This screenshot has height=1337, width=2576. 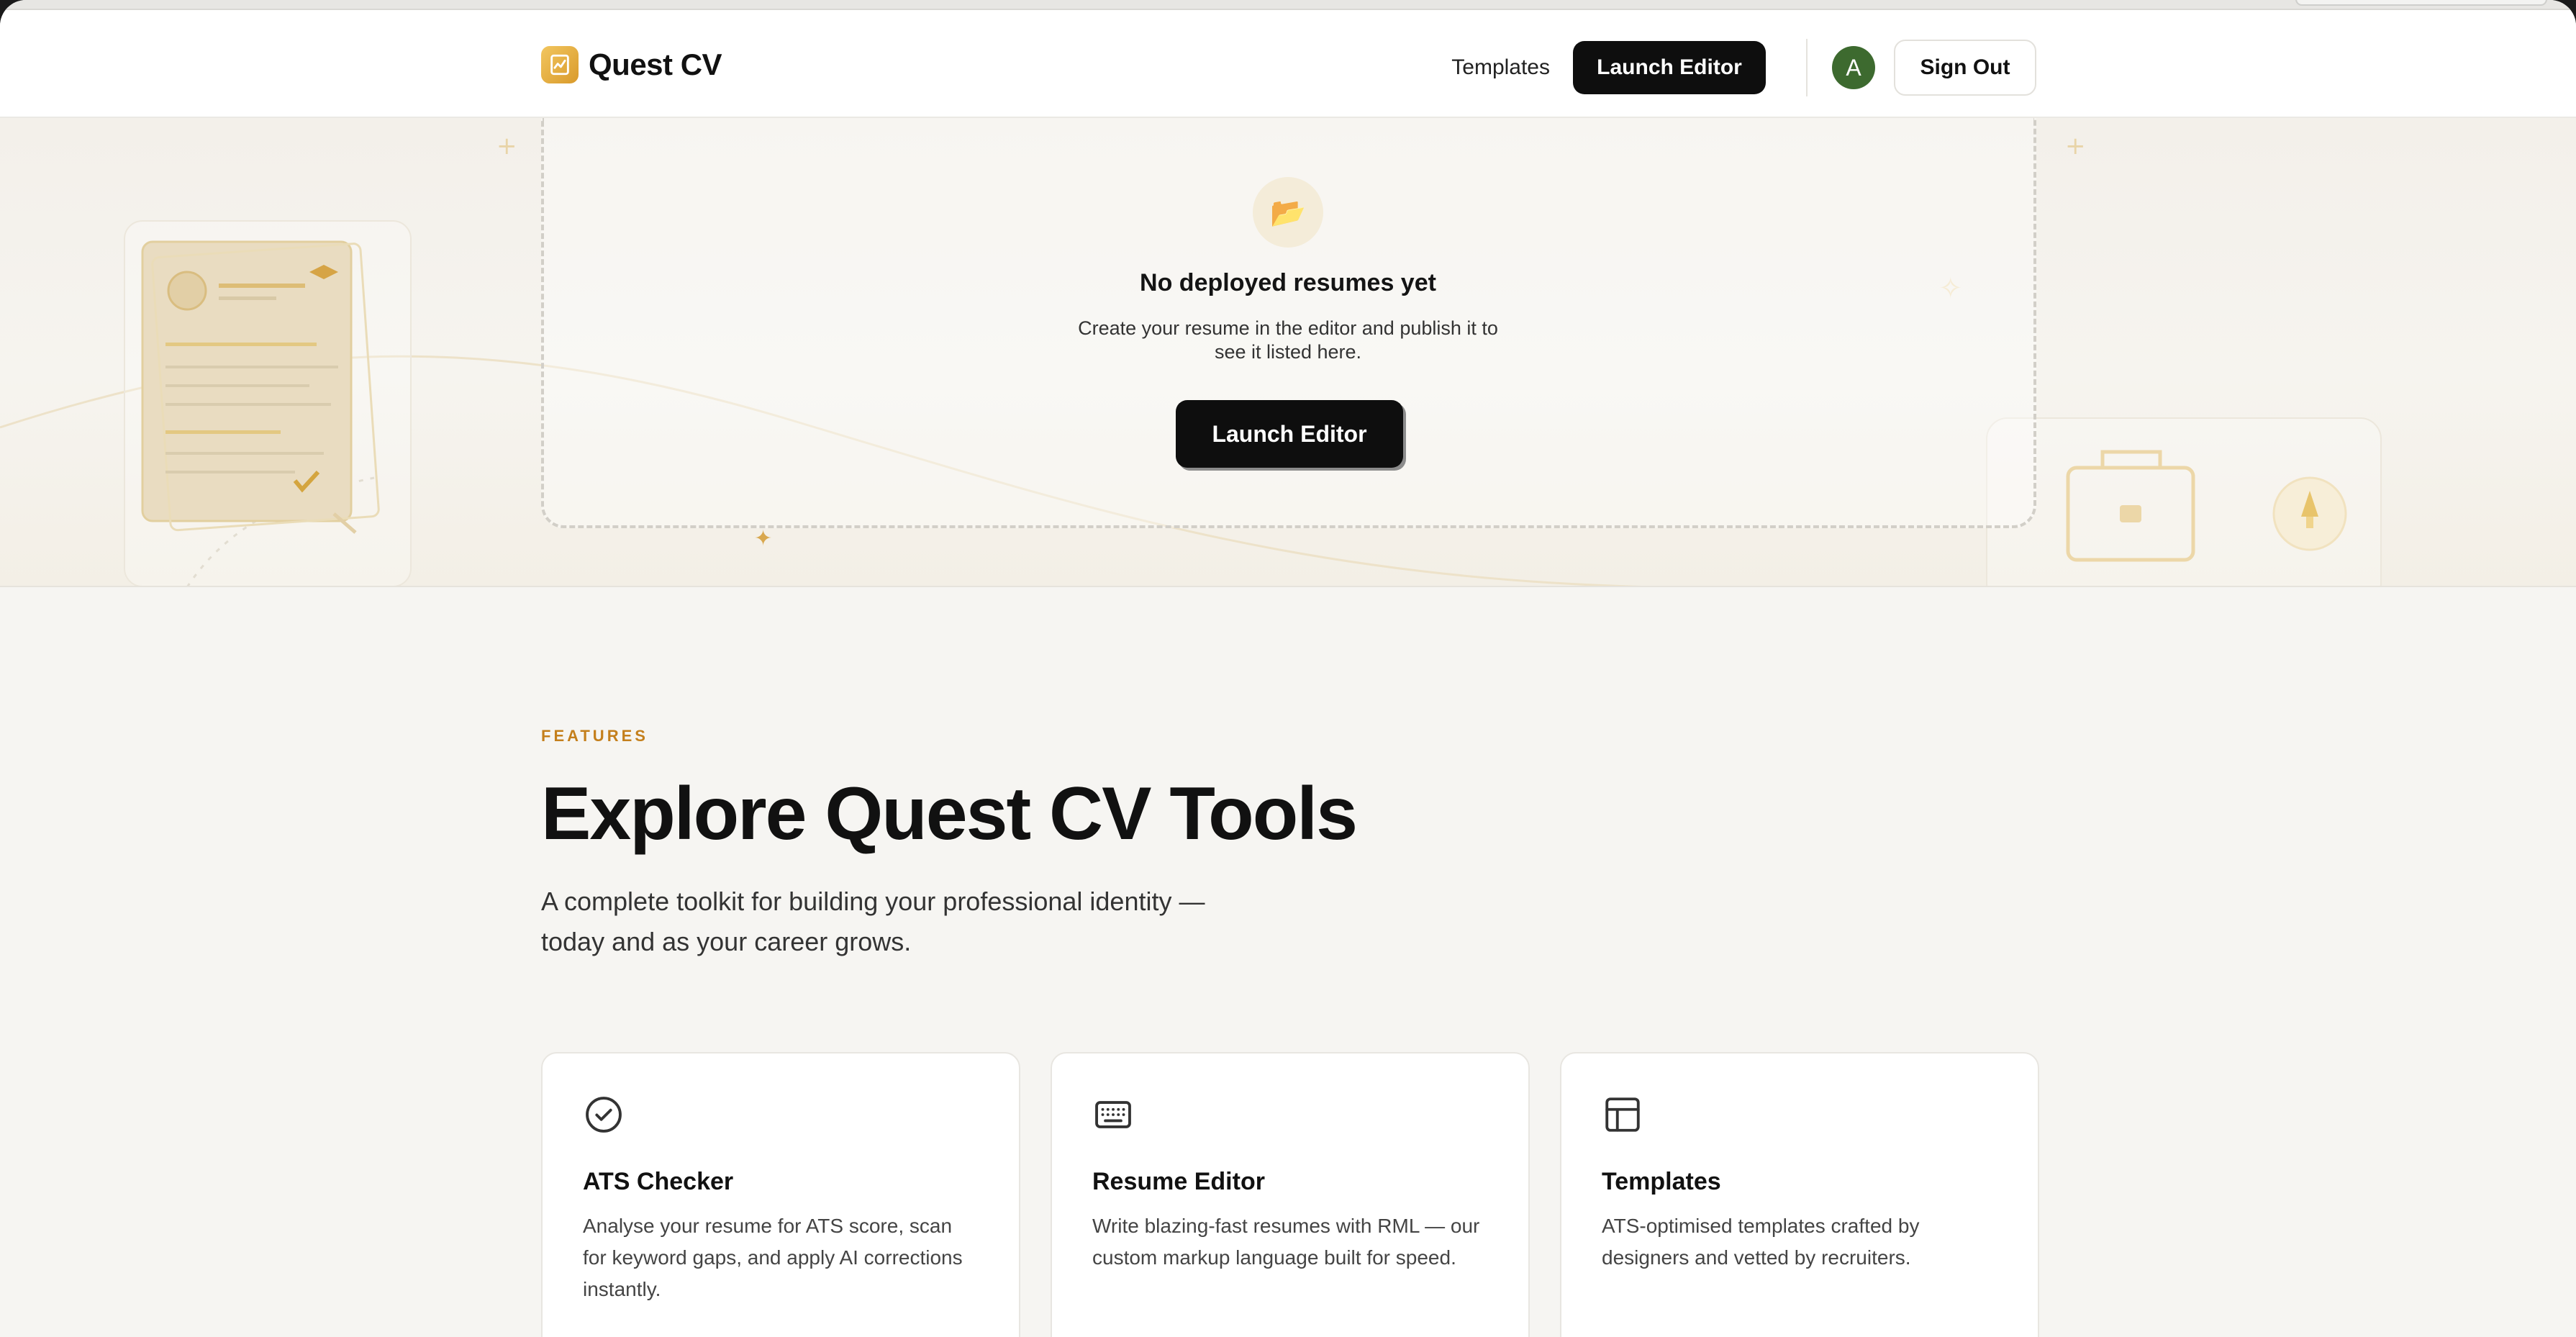 What do you see at coordinates (1178, 1181) in the screenshot?
I see `feature-card-title: Resume Editor` at bounding box center [1178, 1181].